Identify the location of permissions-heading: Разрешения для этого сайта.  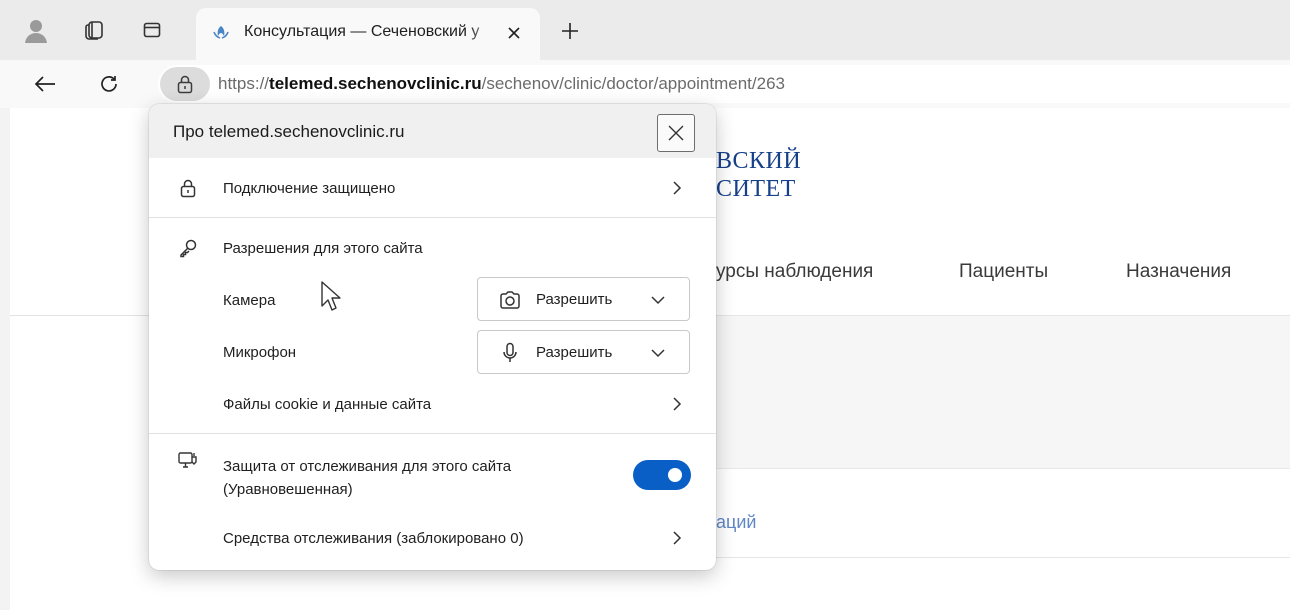
(323, 248).